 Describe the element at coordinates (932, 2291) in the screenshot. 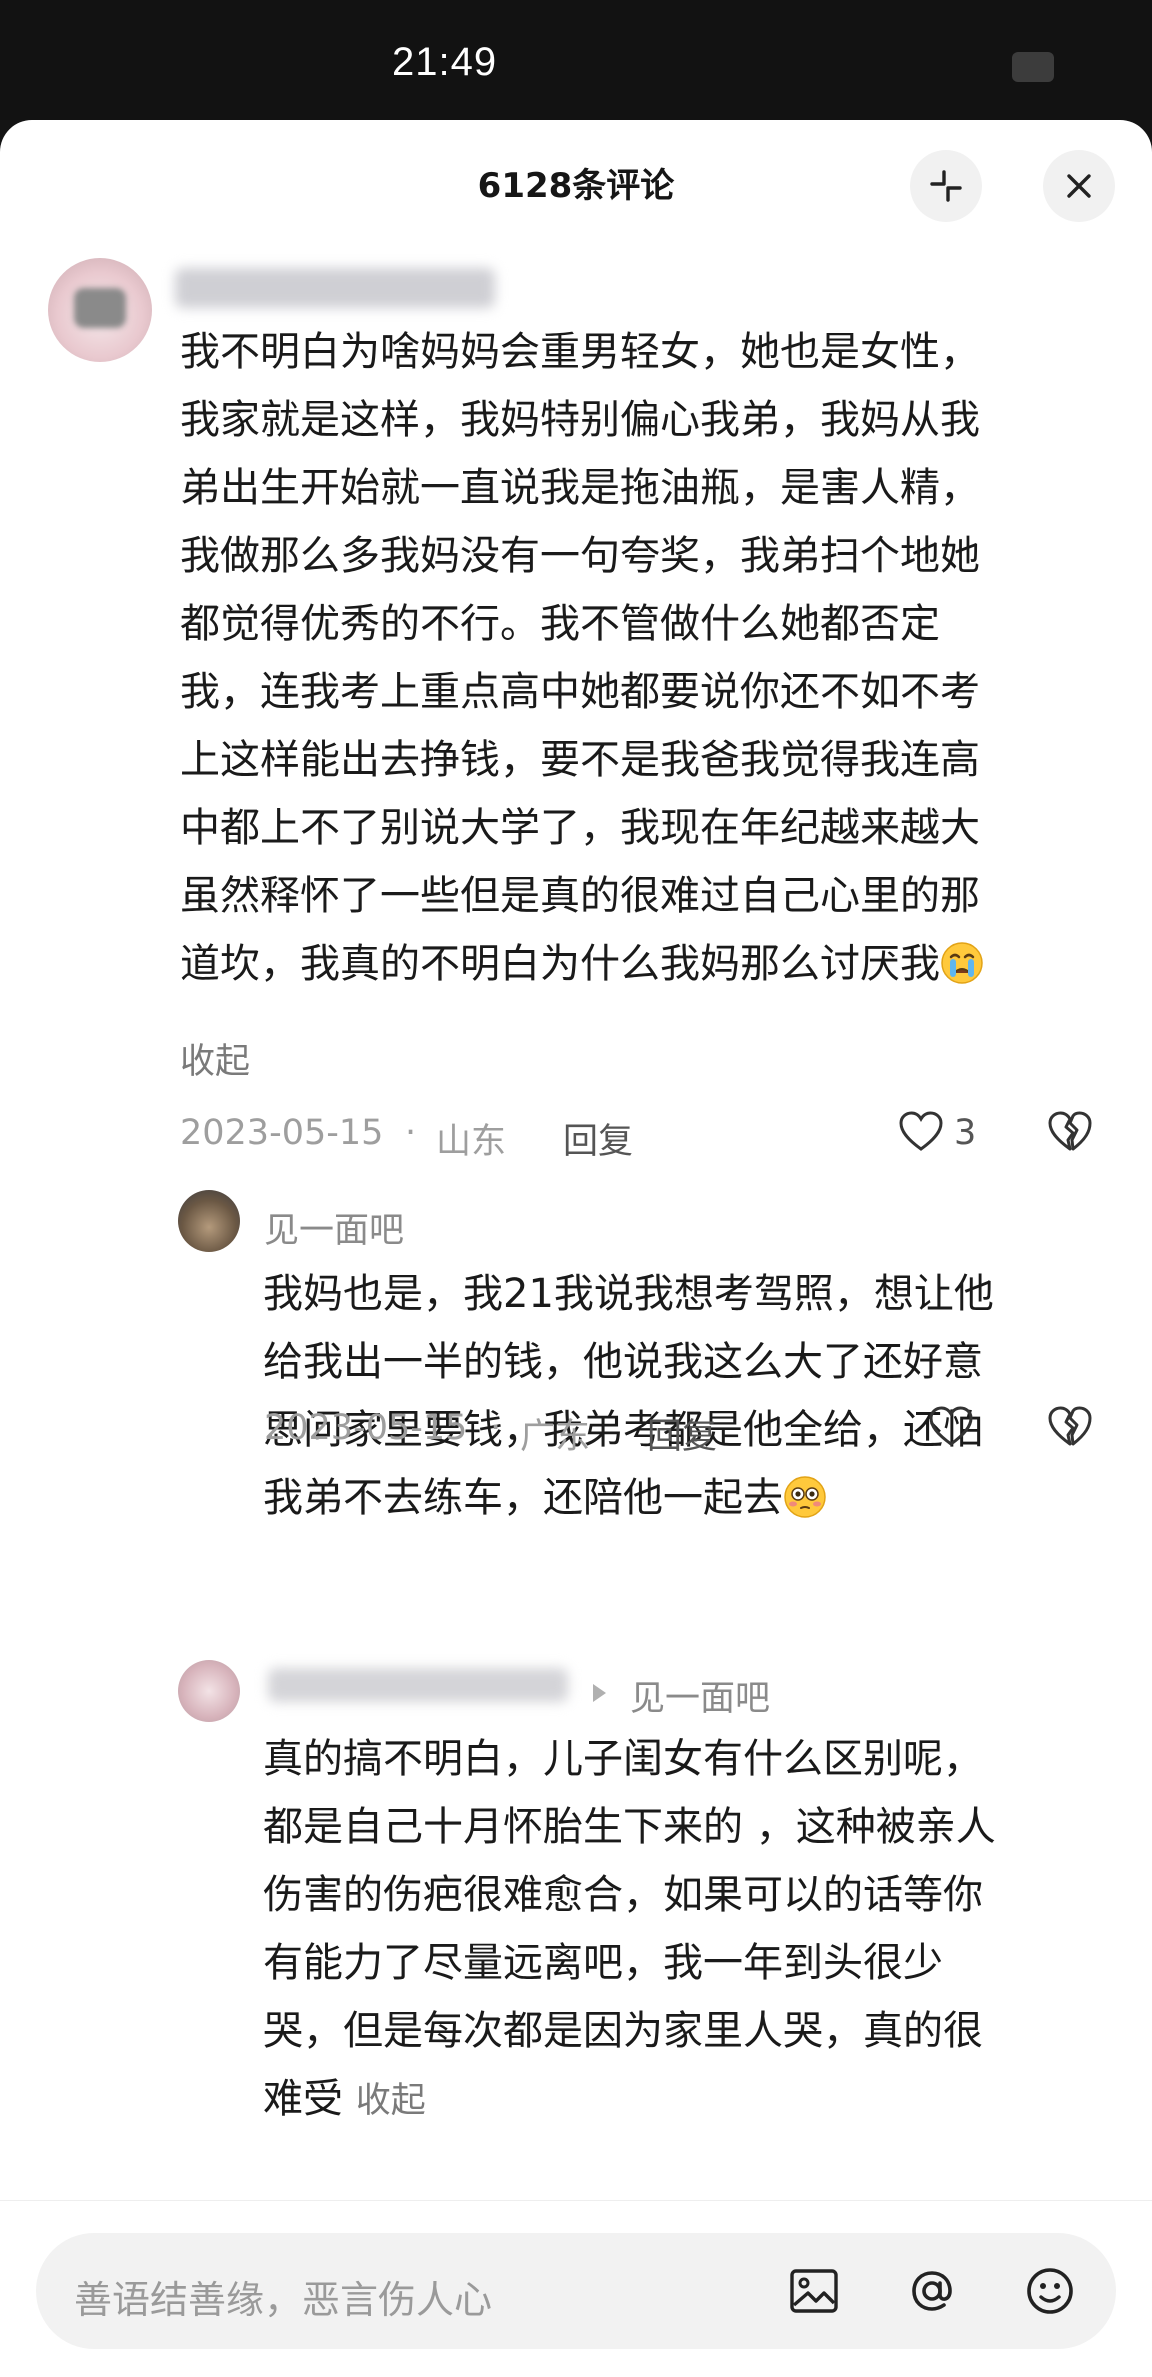

I see `mention-icon` at that location.